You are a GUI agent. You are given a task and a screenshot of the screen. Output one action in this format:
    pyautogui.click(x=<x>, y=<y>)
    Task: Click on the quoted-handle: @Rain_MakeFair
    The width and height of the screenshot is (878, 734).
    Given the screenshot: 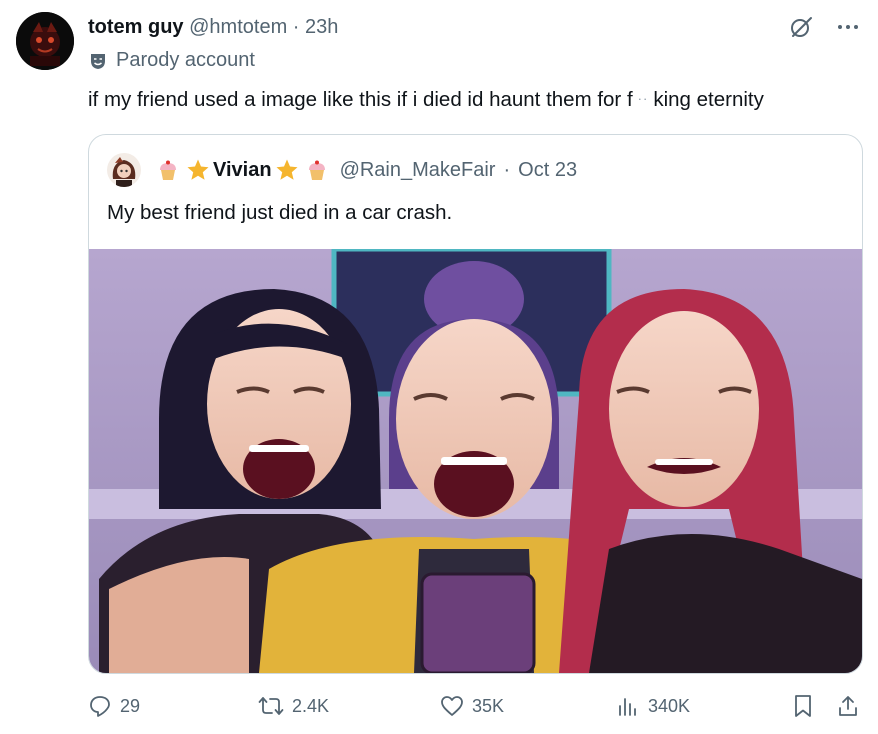 What is the action you would take?
    pyautogui.click(x=418, y=170)
    